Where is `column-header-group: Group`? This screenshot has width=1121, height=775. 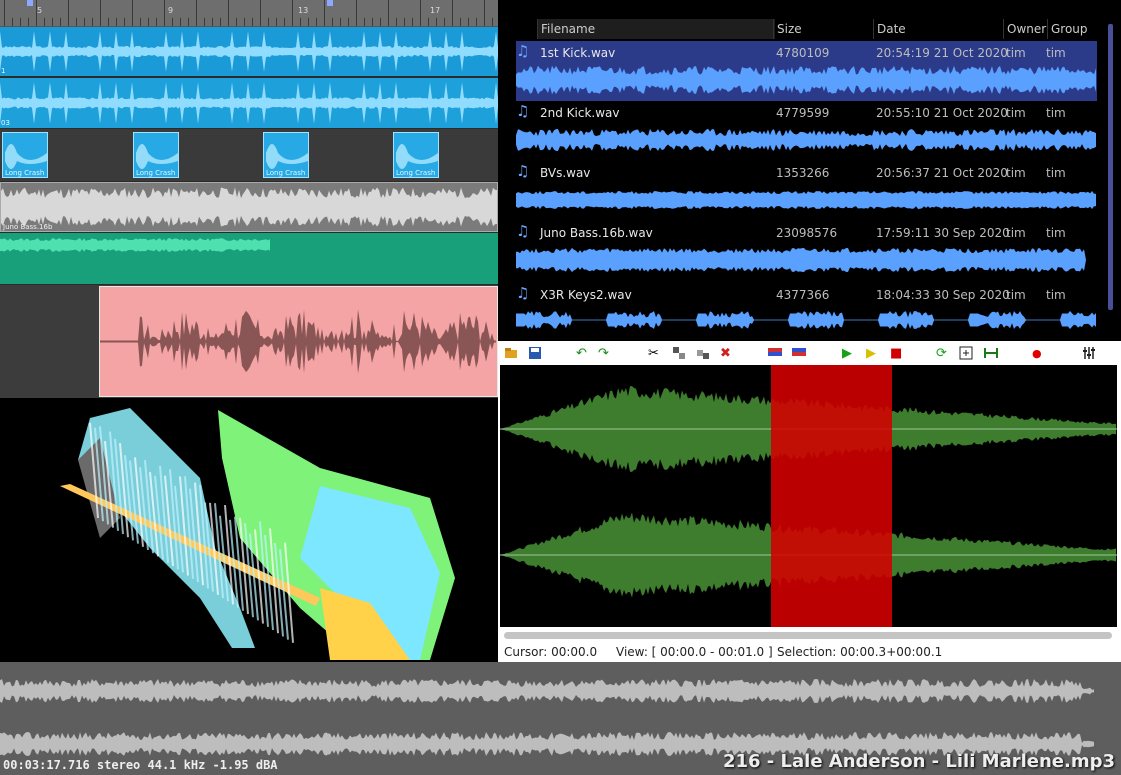 column-header-group: Group is located at coordinates (1074, 29).